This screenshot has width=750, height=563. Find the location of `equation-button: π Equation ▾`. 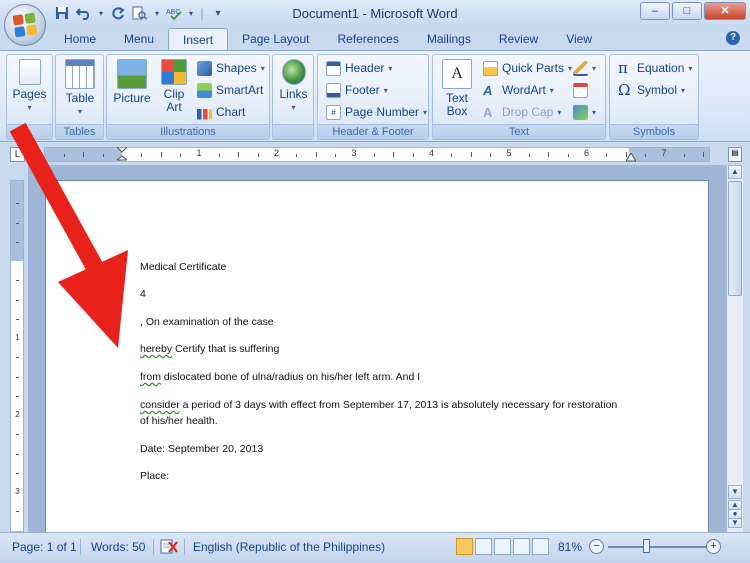

equation-button: π Equation ▾ is located at coordinates (655, 68).